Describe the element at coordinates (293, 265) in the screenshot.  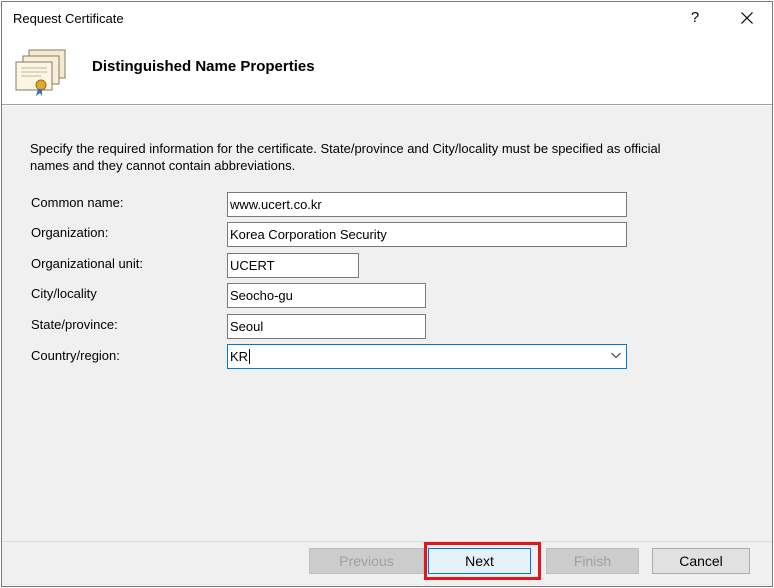
I see `organizational-unit-input: UCERT` at that location.